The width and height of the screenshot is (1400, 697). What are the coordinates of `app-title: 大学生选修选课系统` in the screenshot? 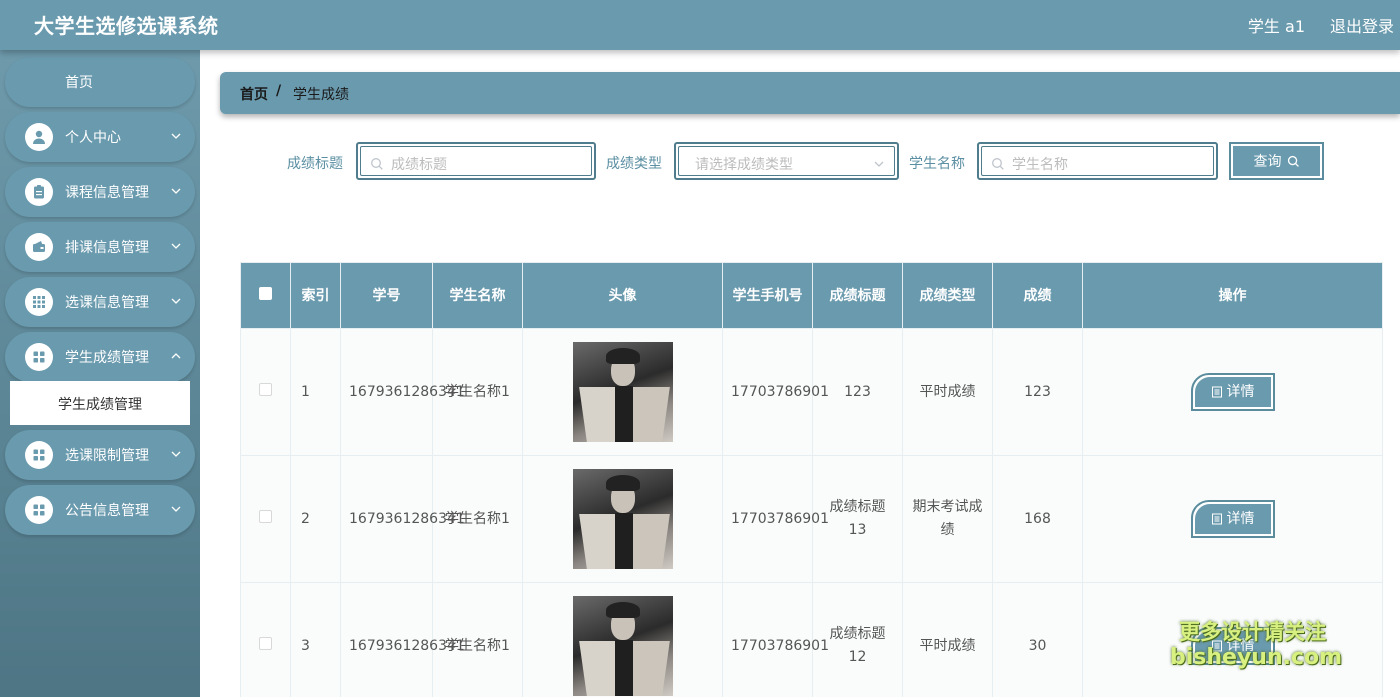 It's located at (126, 26).